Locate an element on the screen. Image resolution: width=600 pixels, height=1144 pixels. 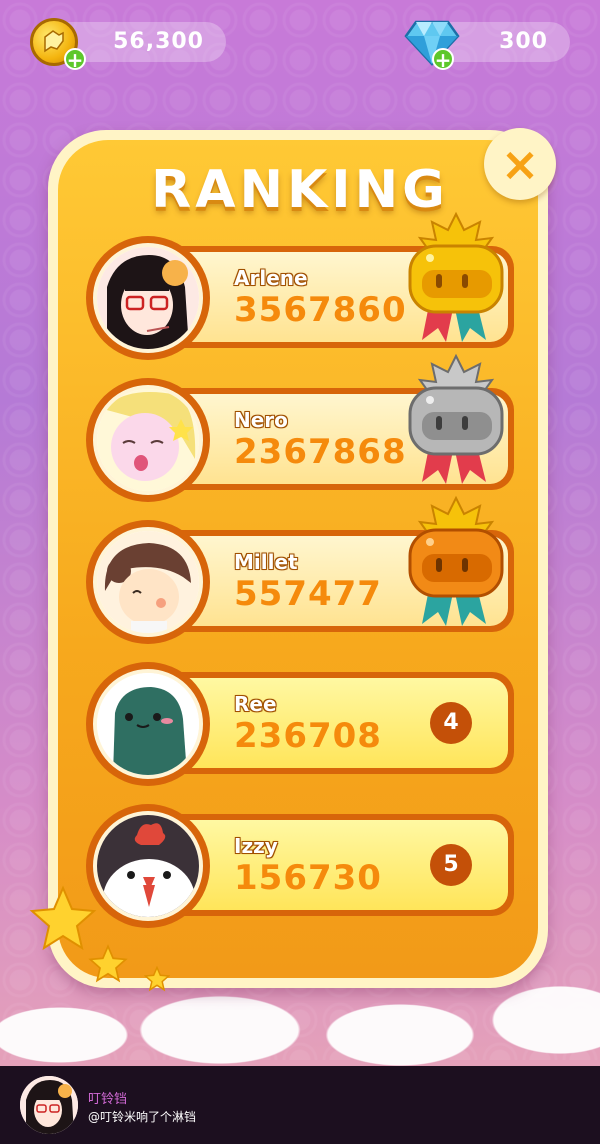
author-avatar is located at coordinates (49, 1105).